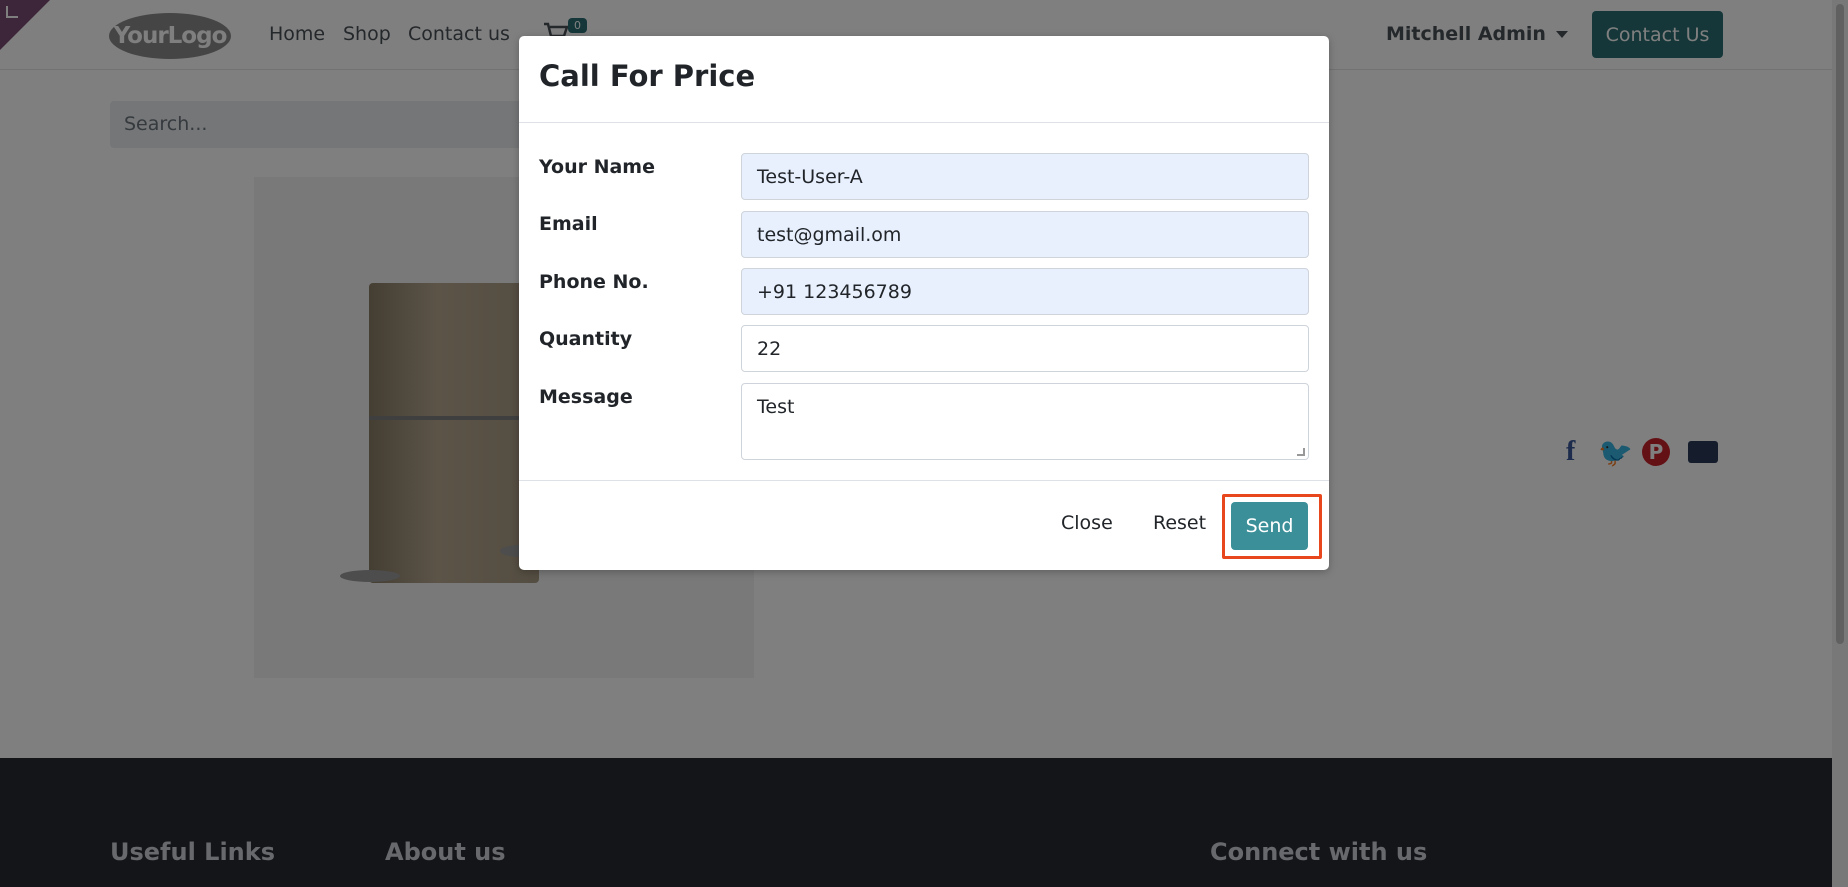  Describe the element at coordinates (647, 76) in the screenshot. I see `modal-title: Call For Price` at that location.